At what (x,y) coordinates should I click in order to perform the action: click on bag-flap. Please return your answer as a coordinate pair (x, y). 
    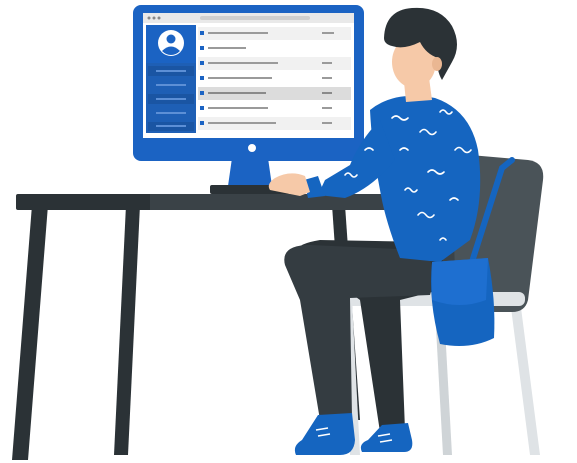
    Looking at the image, I should click on (460, 281).